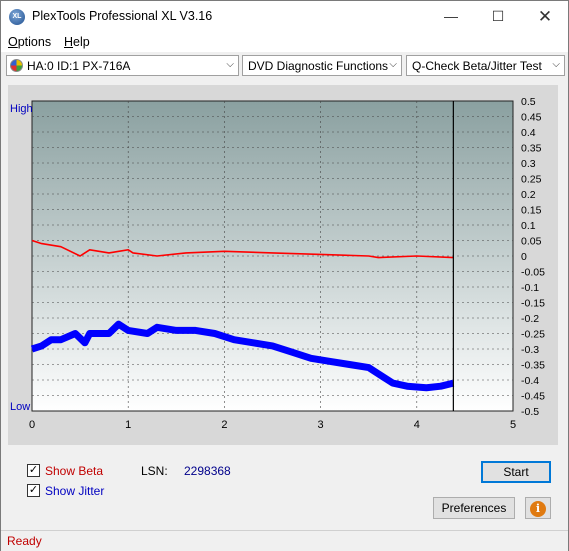 This screenshot has height=551, width=569. I want to click on y-tick-label: 0, so click(524, 257).